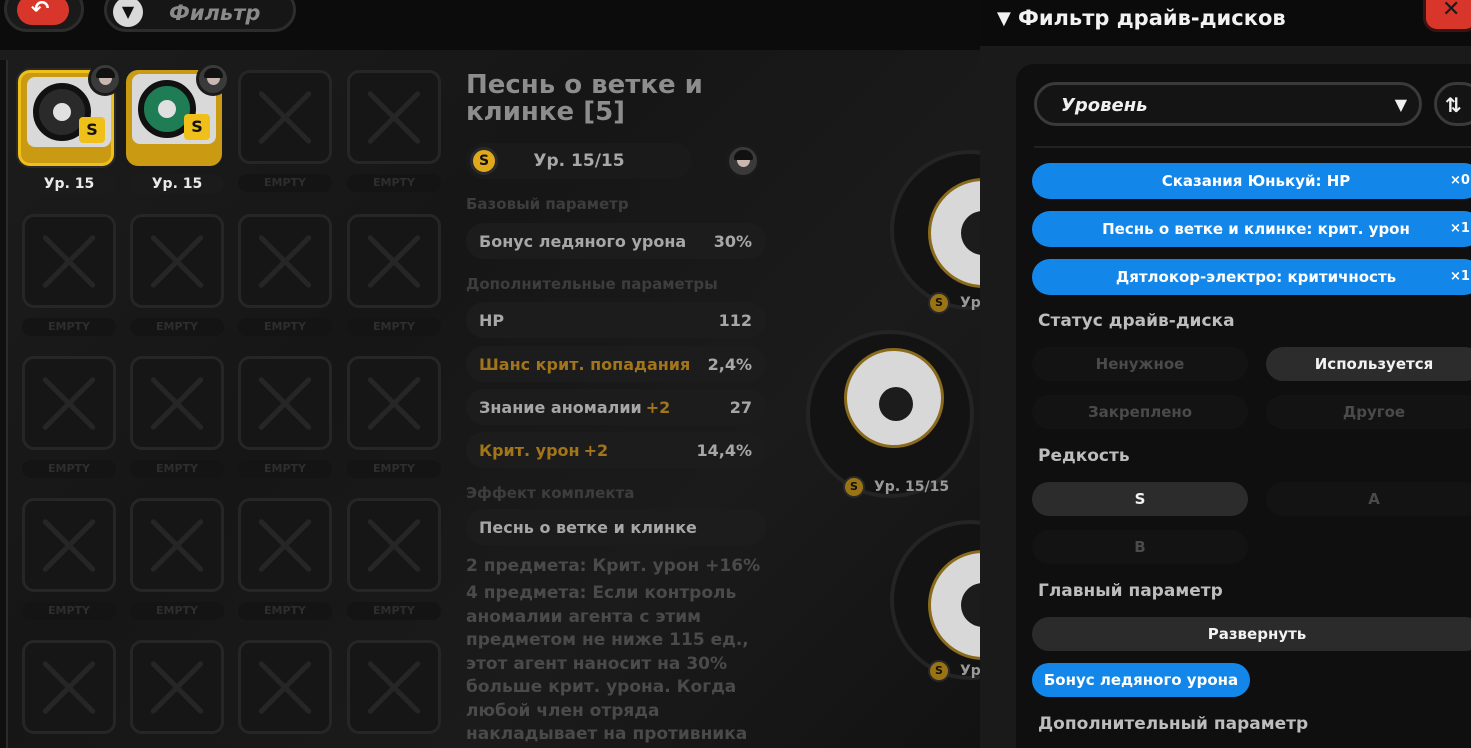 Image resolution: width=1471 pixels, height=748 pixels. Describe the element at coordinates (970, 671) in the screenshot. I see `socket-bottom-level: Ур` at that location.